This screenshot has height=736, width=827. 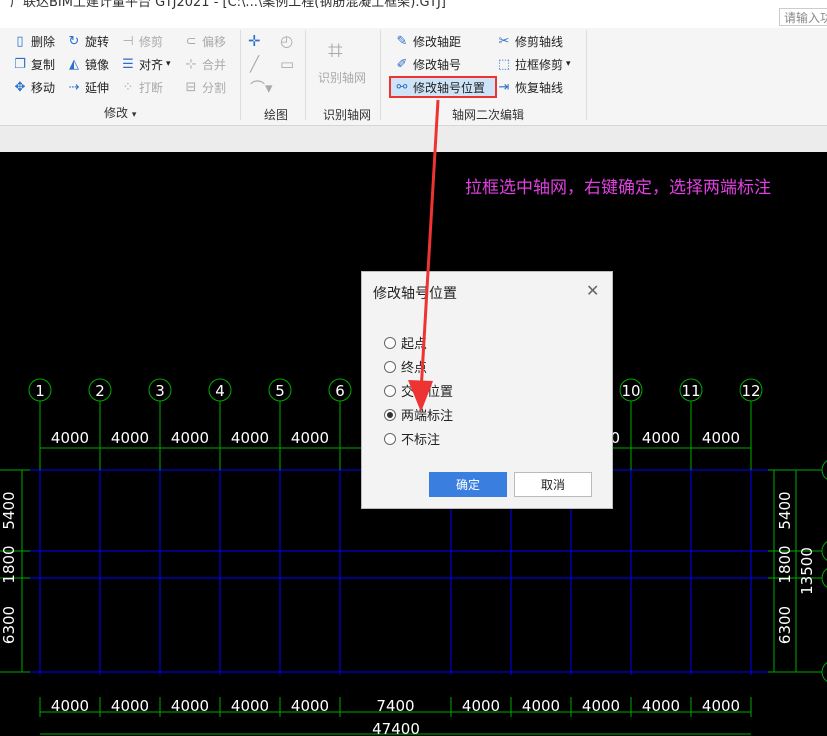 What do you see at coordinates (40, 391) in the screenshot?
I see `axis-number-label: 1` at bounding box center [40, 391].